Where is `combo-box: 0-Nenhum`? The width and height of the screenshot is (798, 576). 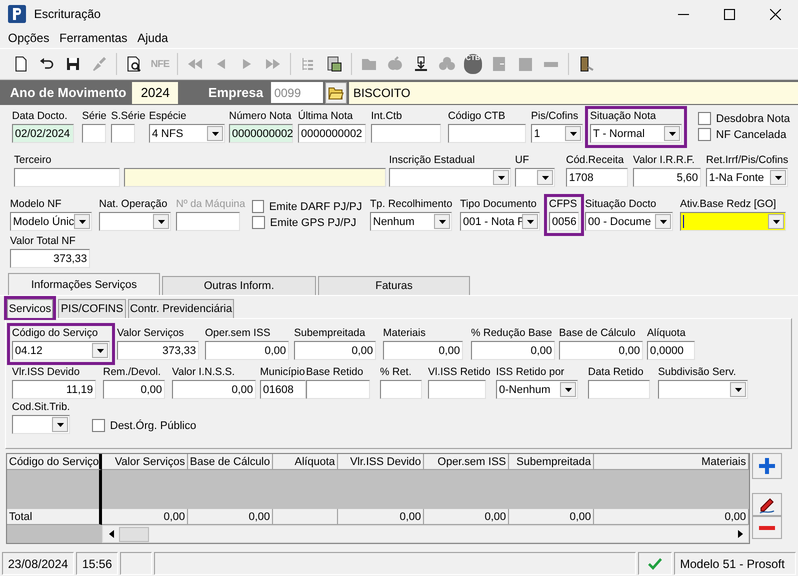
combo-box: 0-Nenhum is located at coordinates (537, 389).